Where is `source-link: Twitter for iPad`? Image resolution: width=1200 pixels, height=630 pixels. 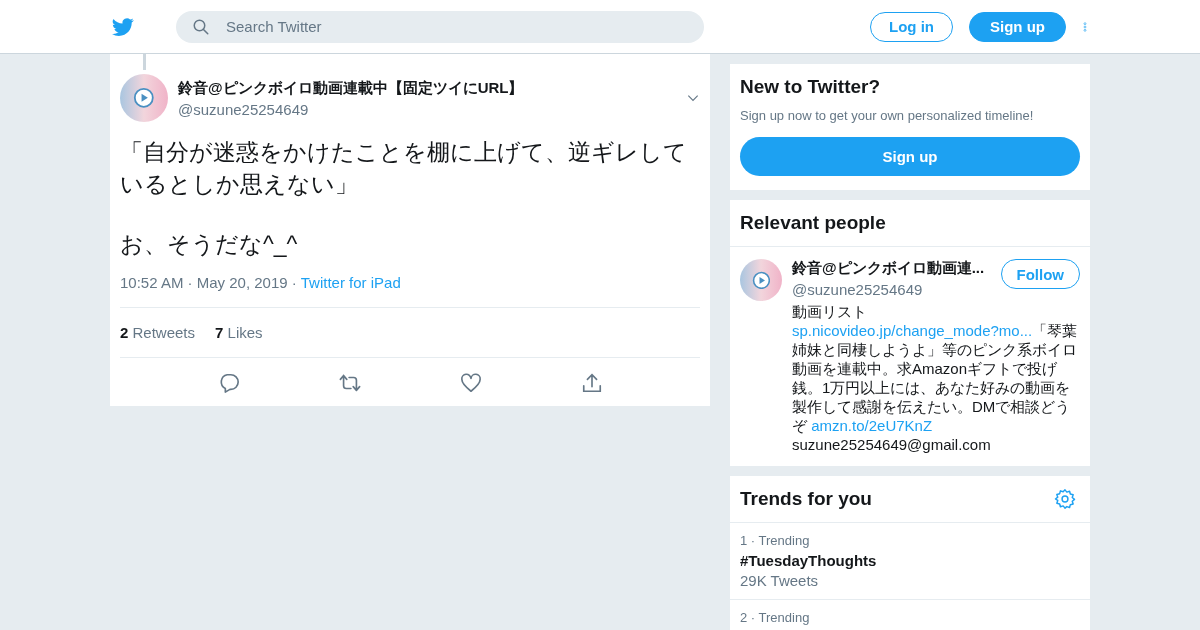 source-link: Twitter for iPad is located at coordinates (350, 282).